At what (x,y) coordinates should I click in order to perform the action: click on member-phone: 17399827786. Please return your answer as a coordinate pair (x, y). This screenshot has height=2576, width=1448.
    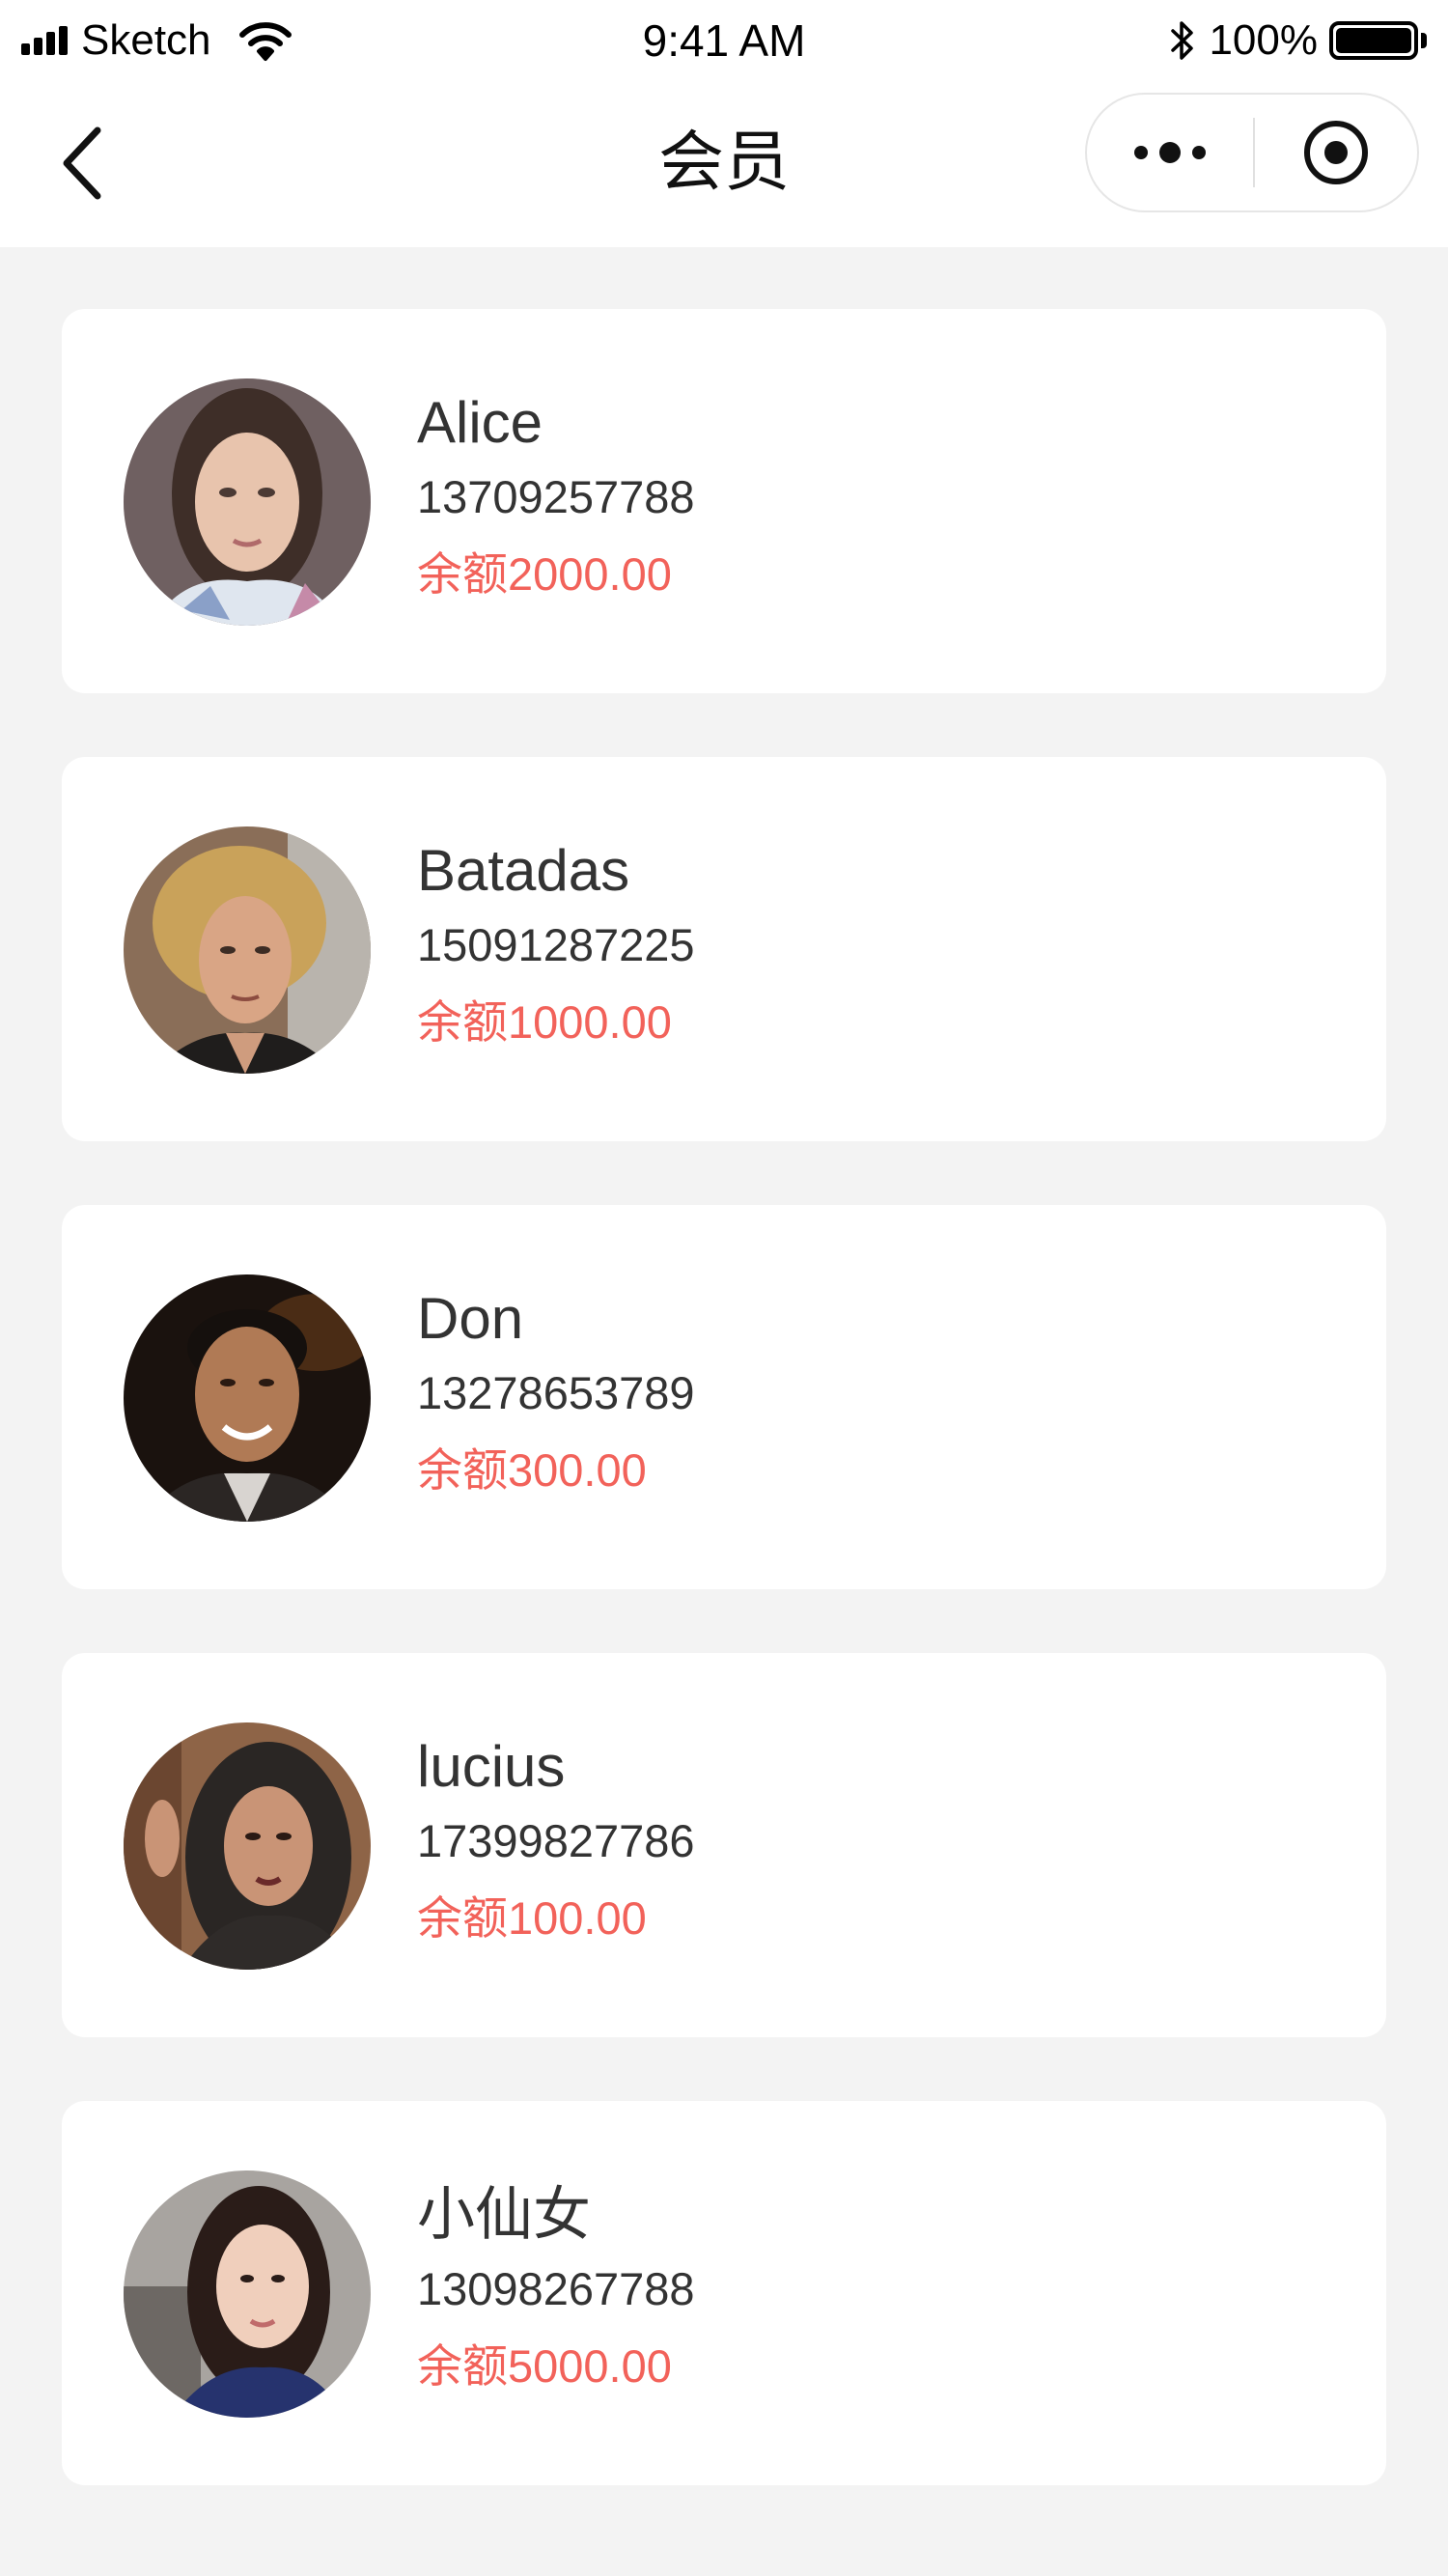
    Looking at the image, I should click on (556, 1841).